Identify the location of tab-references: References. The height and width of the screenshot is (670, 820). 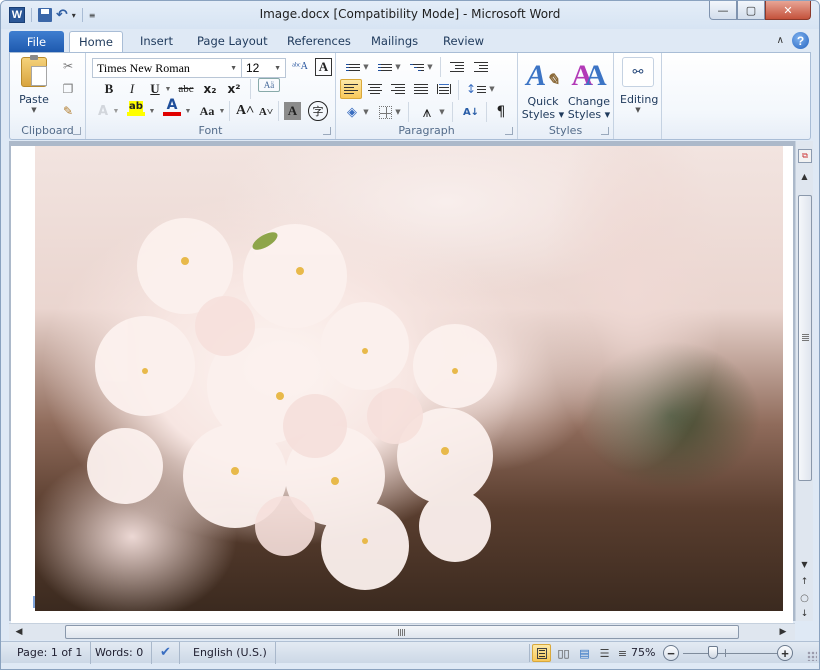
(319, 42).